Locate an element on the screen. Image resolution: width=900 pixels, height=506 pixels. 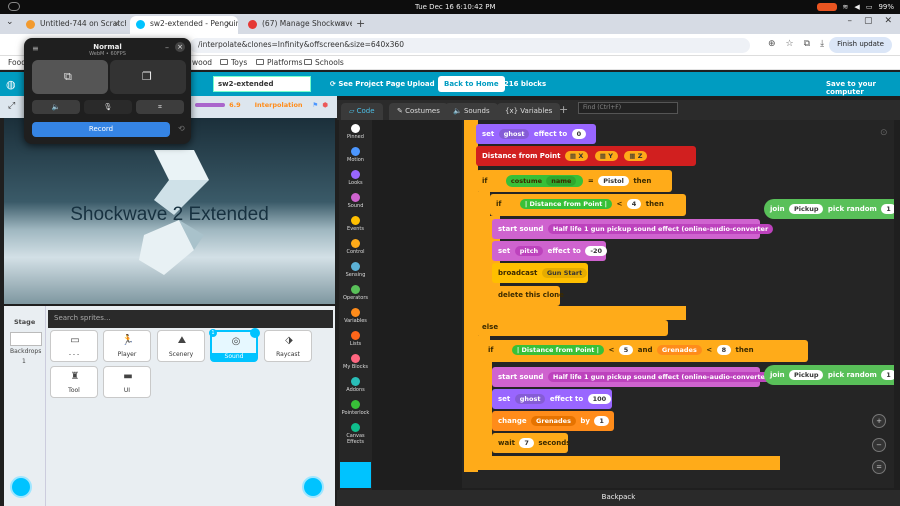
category-pointerlock: Pointerlock is located at coordinates (355, 408).